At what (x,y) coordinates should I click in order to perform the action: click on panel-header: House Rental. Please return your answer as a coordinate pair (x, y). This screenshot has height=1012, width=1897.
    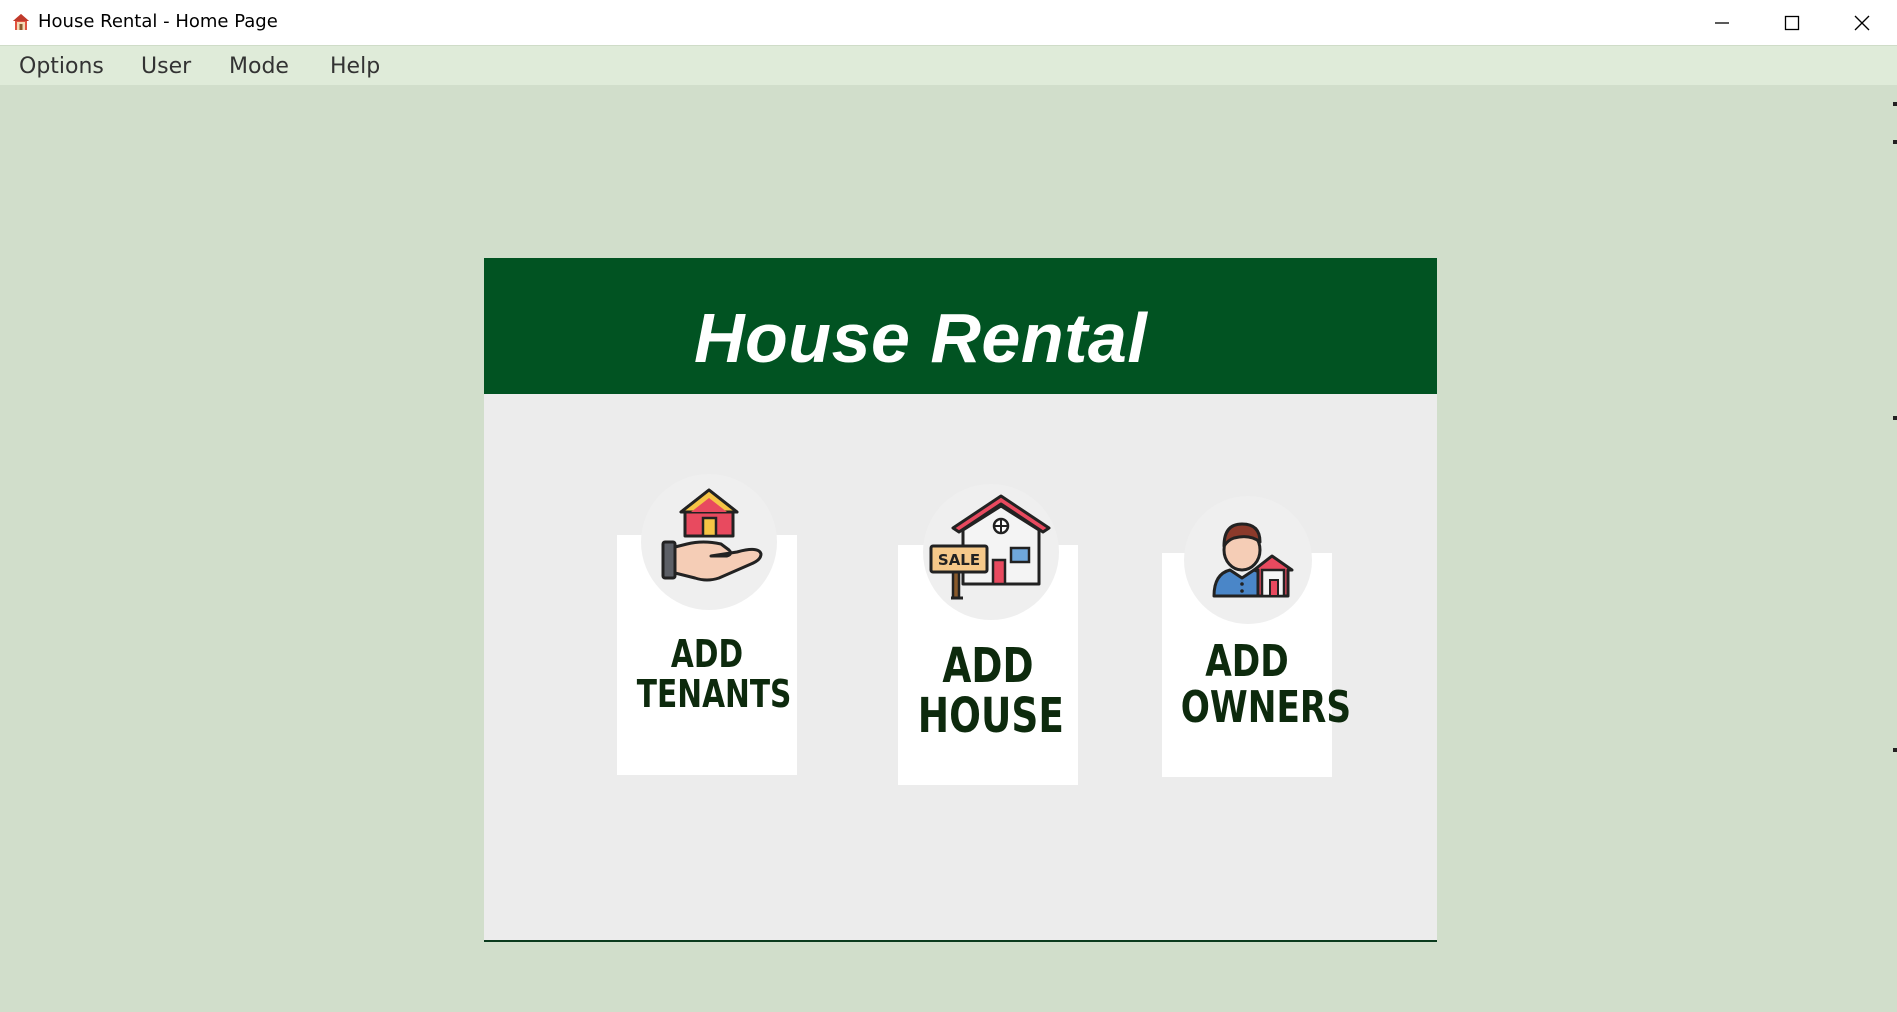
    Looking at the image, I should click on (960, 326).